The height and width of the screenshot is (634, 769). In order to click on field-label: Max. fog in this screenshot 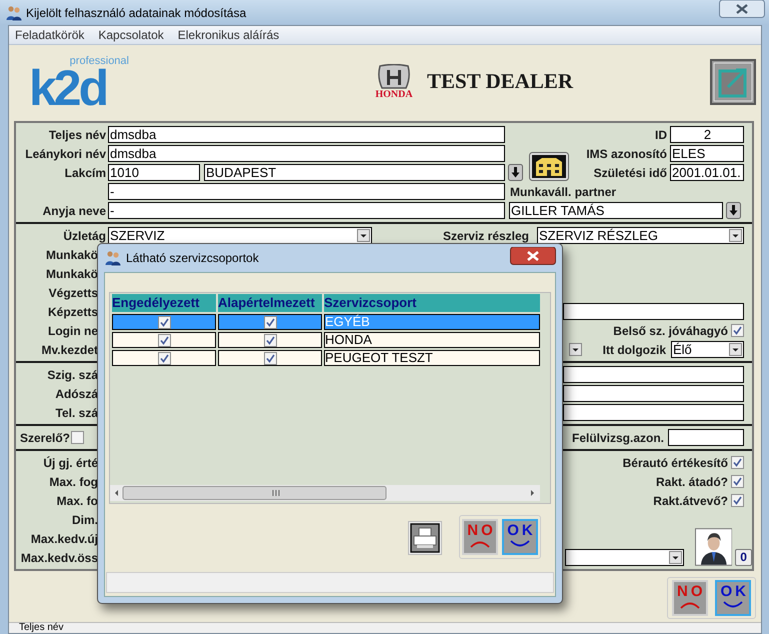, I will do `click(73, 482)`.